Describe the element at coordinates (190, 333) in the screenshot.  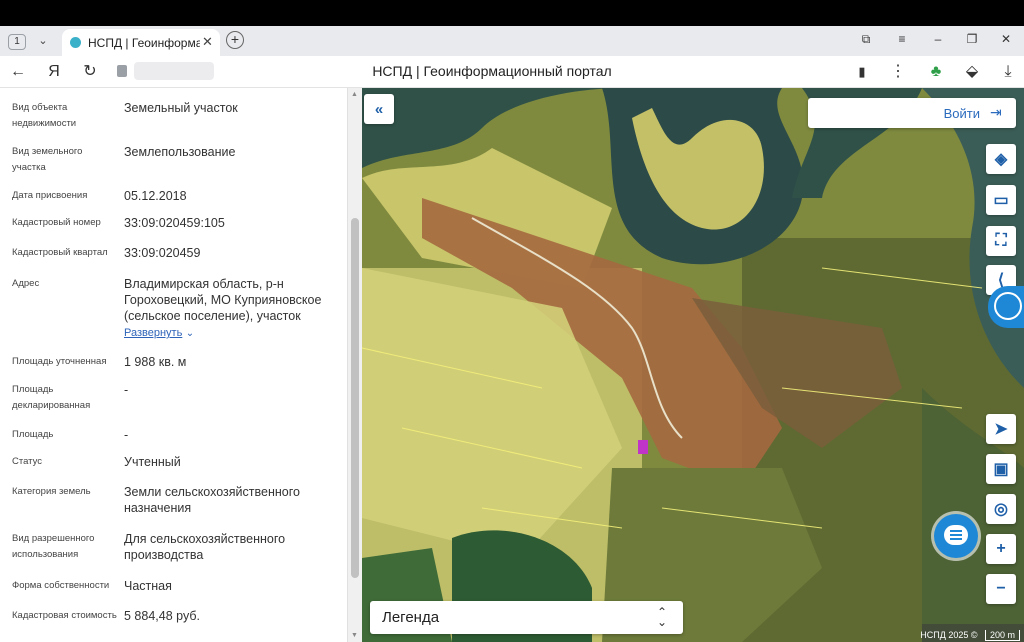
I see `chevron-down-icon: ⌄` at that location.